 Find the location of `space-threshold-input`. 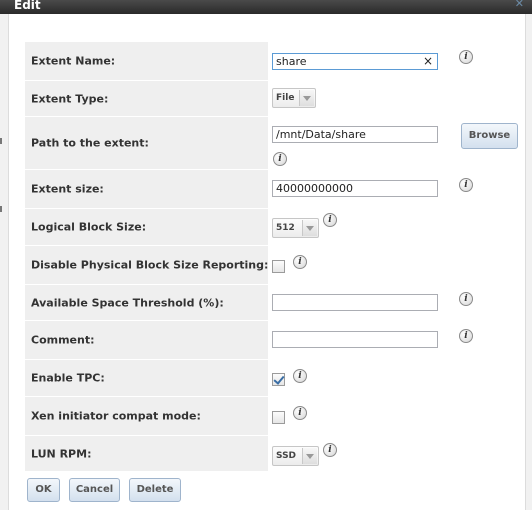

space-threshold-input is located at coordinates (355, 302).